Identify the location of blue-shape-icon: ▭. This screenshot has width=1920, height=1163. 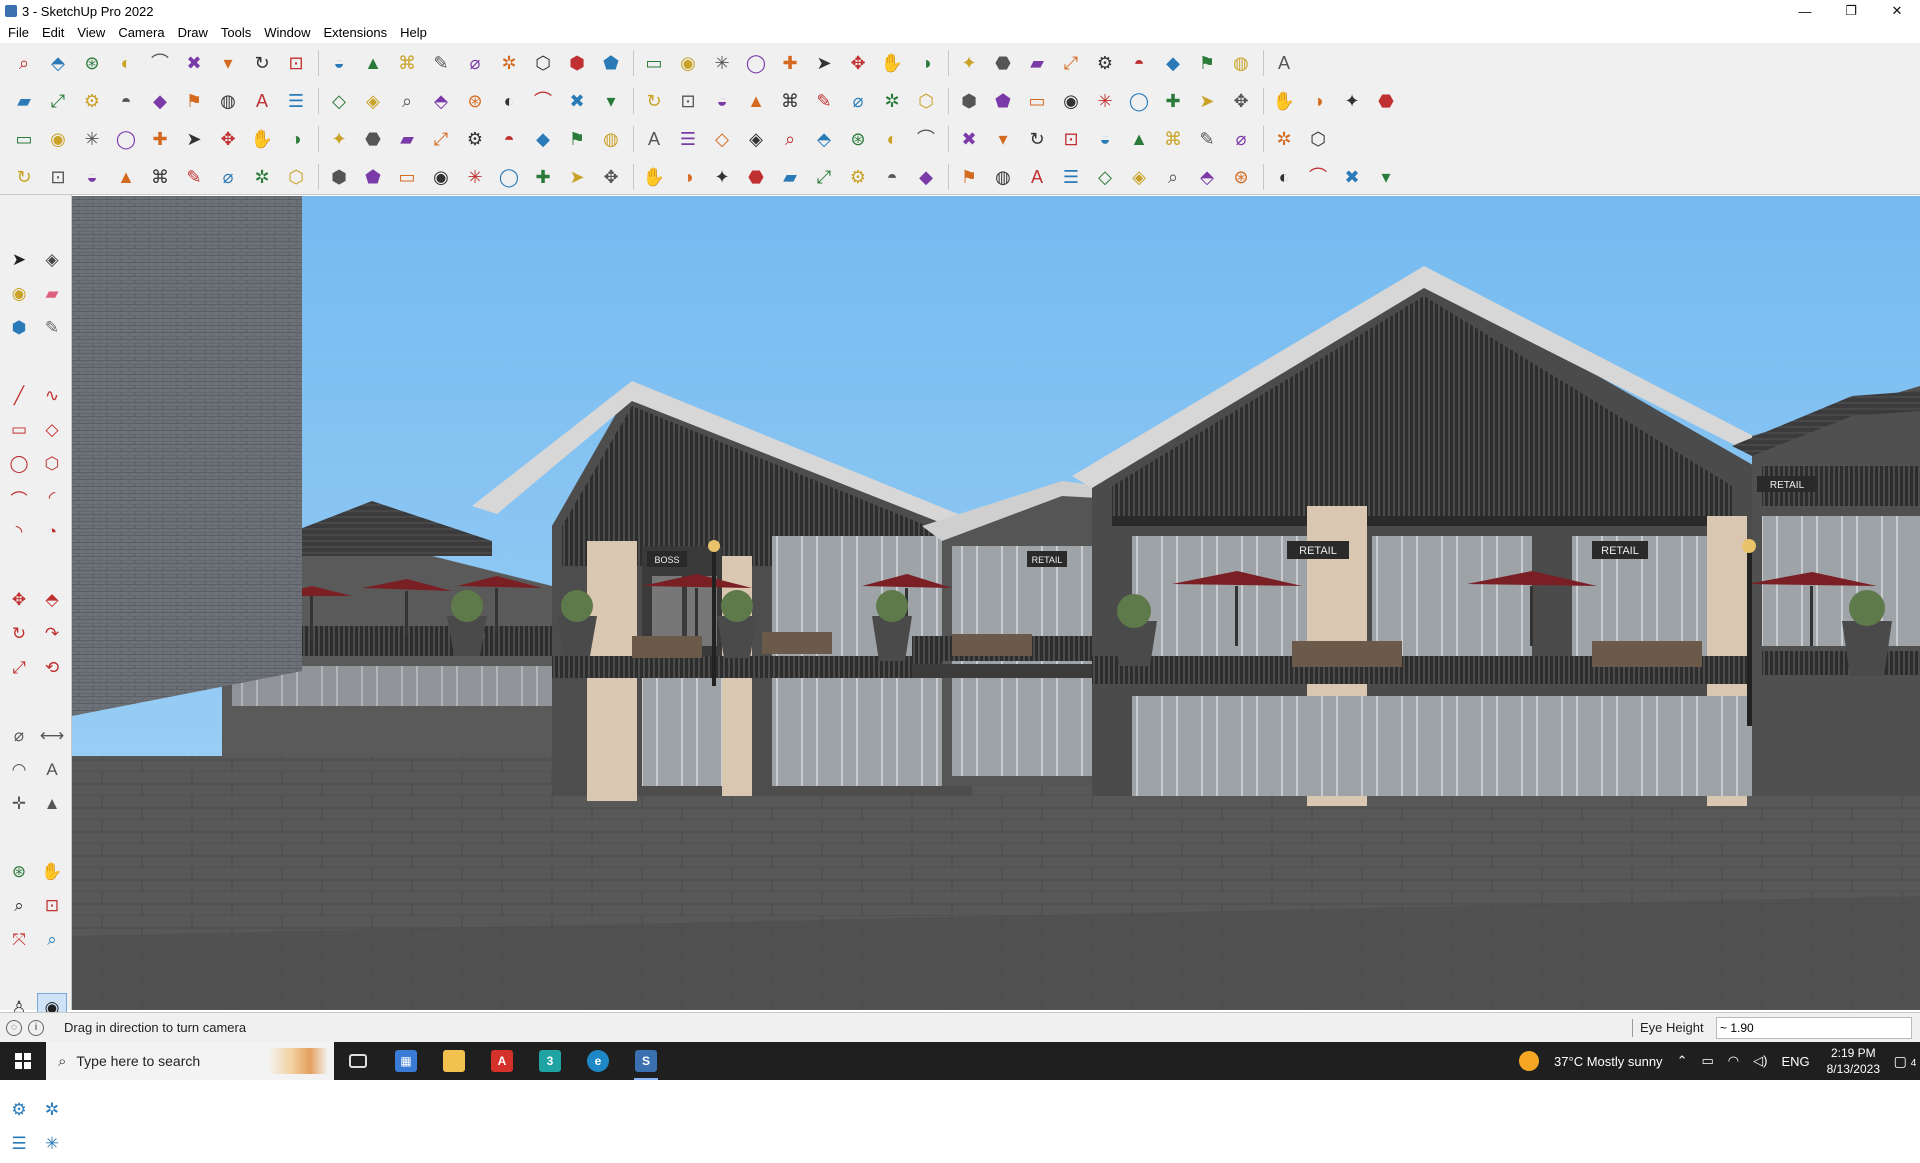
(24, 139).